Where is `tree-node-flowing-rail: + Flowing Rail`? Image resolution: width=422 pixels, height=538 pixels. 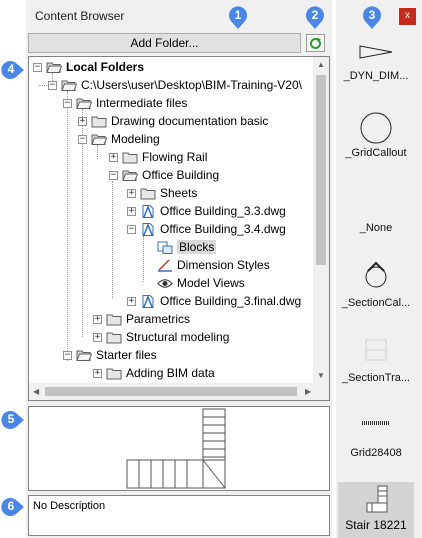 tree-node-flowing-rail: + Flowing Rail is located at coordinates (158, 157).